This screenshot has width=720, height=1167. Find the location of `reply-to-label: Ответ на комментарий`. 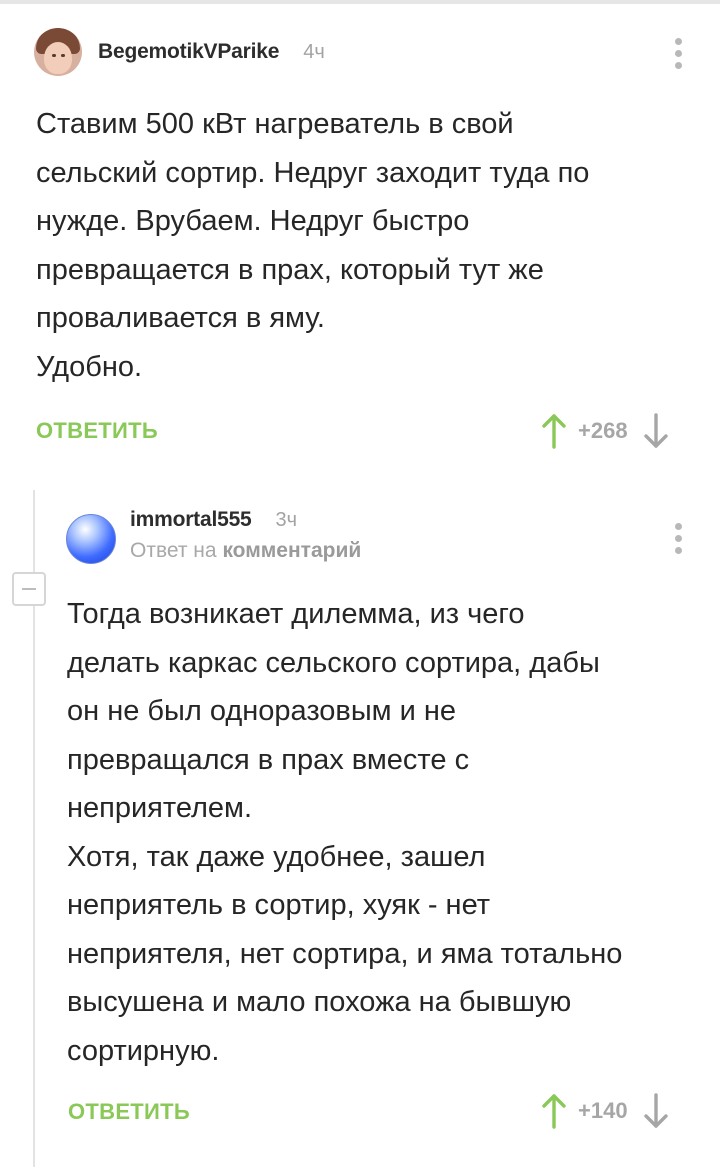

reply-to-label: Ответ на комментарий is located at coordinates (245, 551).